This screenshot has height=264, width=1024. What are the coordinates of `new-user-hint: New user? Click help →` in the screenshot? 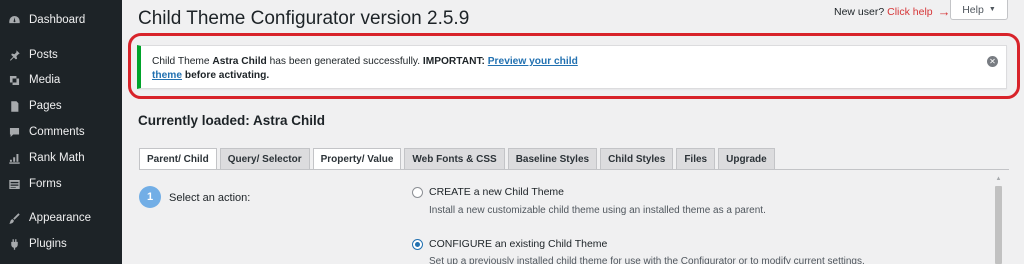 It's located at (892, 11).